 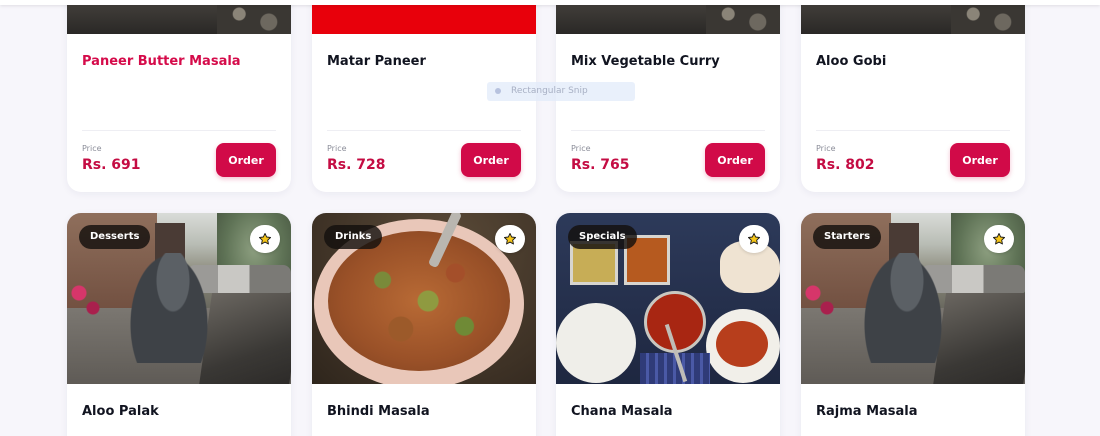 What do you see at coordinates (847, 237) in the screenshot?
I see `category-badge: Starters` at bounding box center [847, 237].